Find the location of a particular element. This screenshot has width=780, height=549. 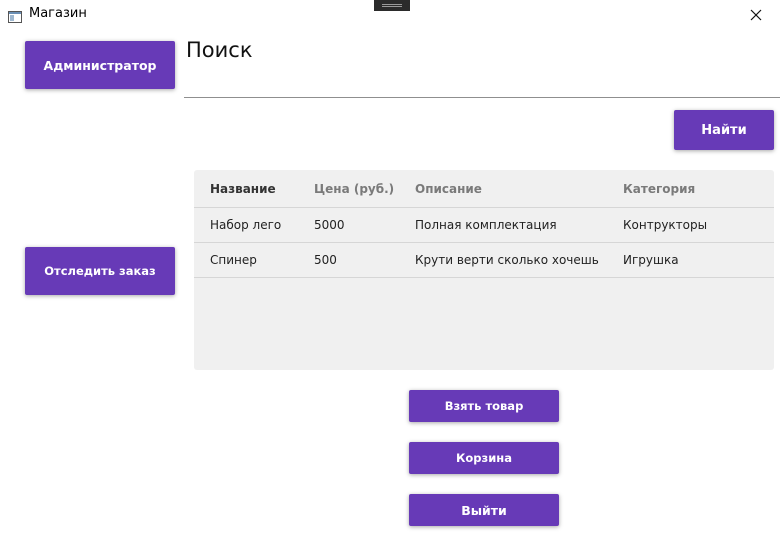

drag-handle is located at coordinates (392, 5).